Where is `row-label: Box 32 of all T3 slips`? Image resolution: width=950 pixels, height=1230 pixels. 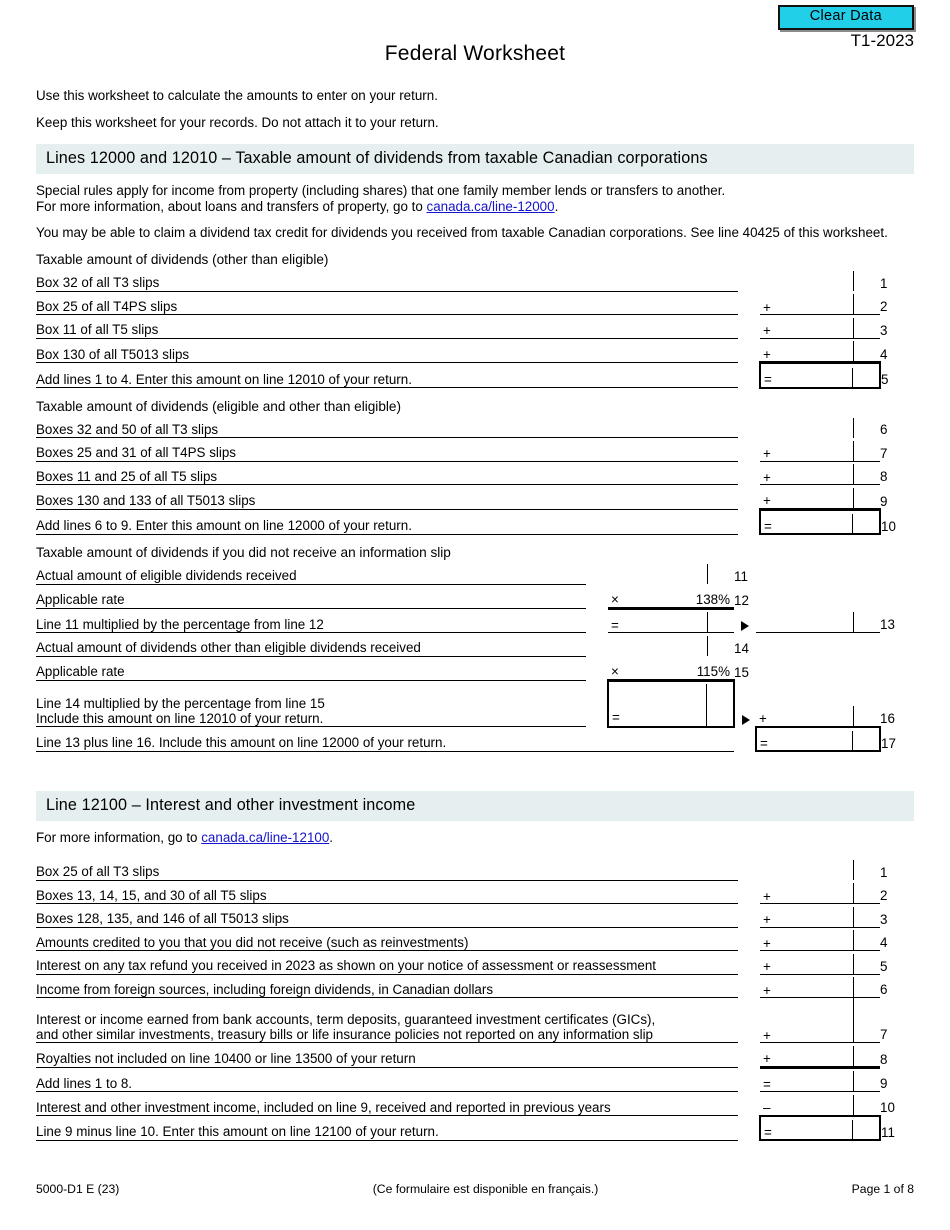
row-label: Box 32 of all T3 slips is located at coordinates (387, 280).